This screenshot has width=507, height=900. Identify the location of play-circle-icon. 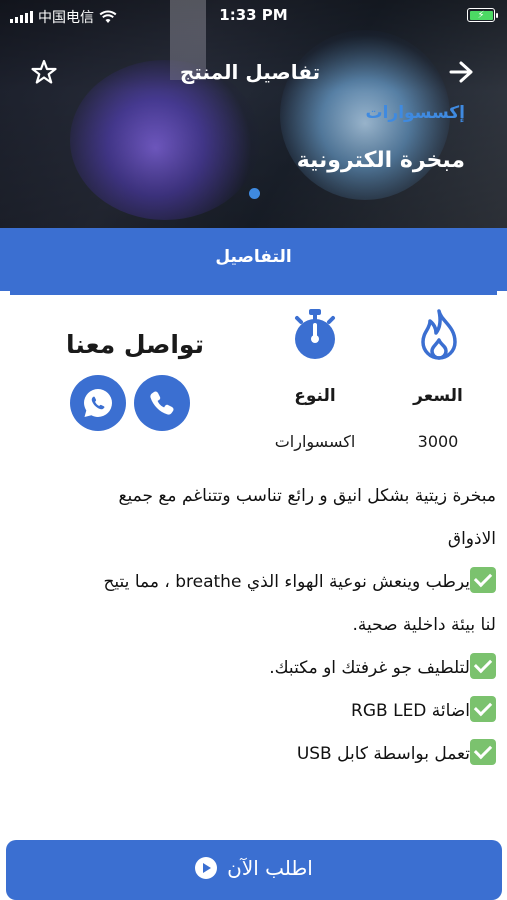
(206, 868).